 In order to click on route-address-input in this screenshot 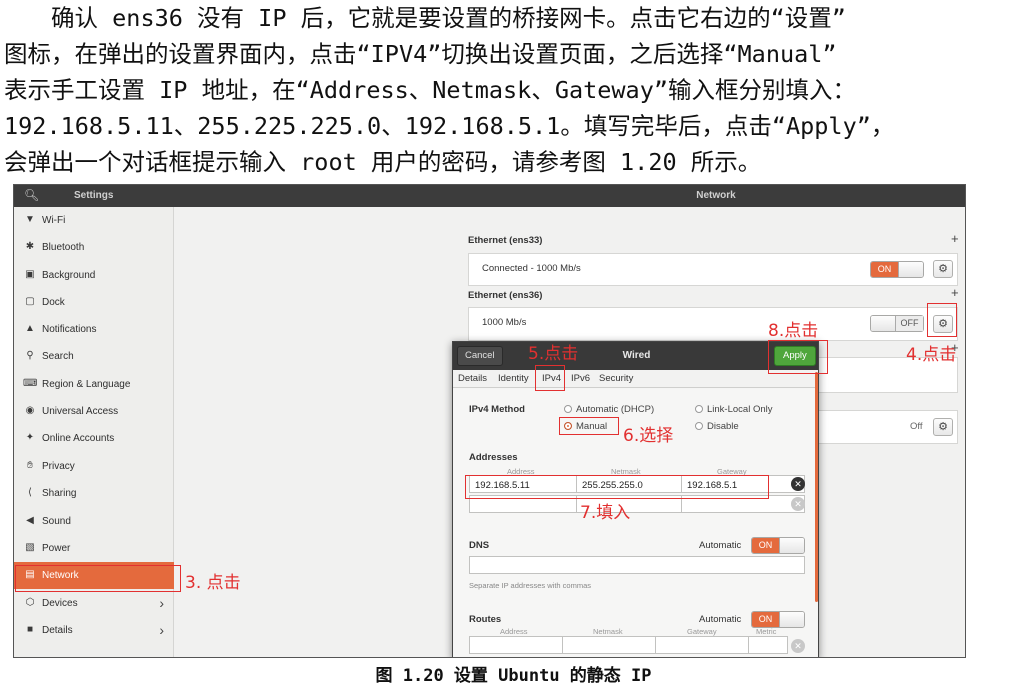, I will do `click(516, 645)`.